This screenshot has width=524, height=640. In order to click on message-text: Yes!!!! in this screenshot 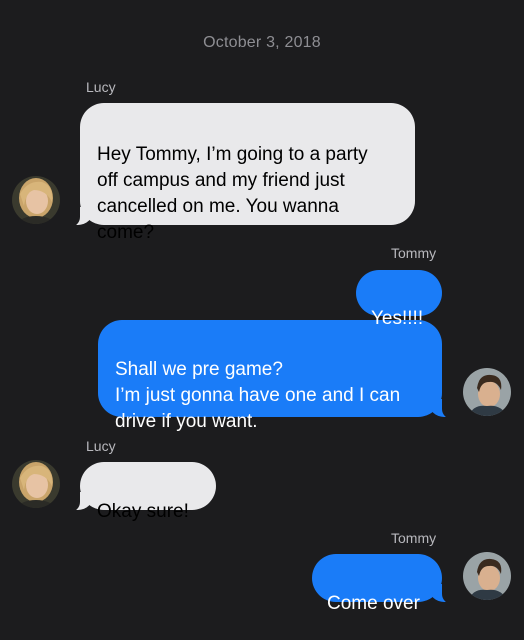, I will do `click(397, 318)`.